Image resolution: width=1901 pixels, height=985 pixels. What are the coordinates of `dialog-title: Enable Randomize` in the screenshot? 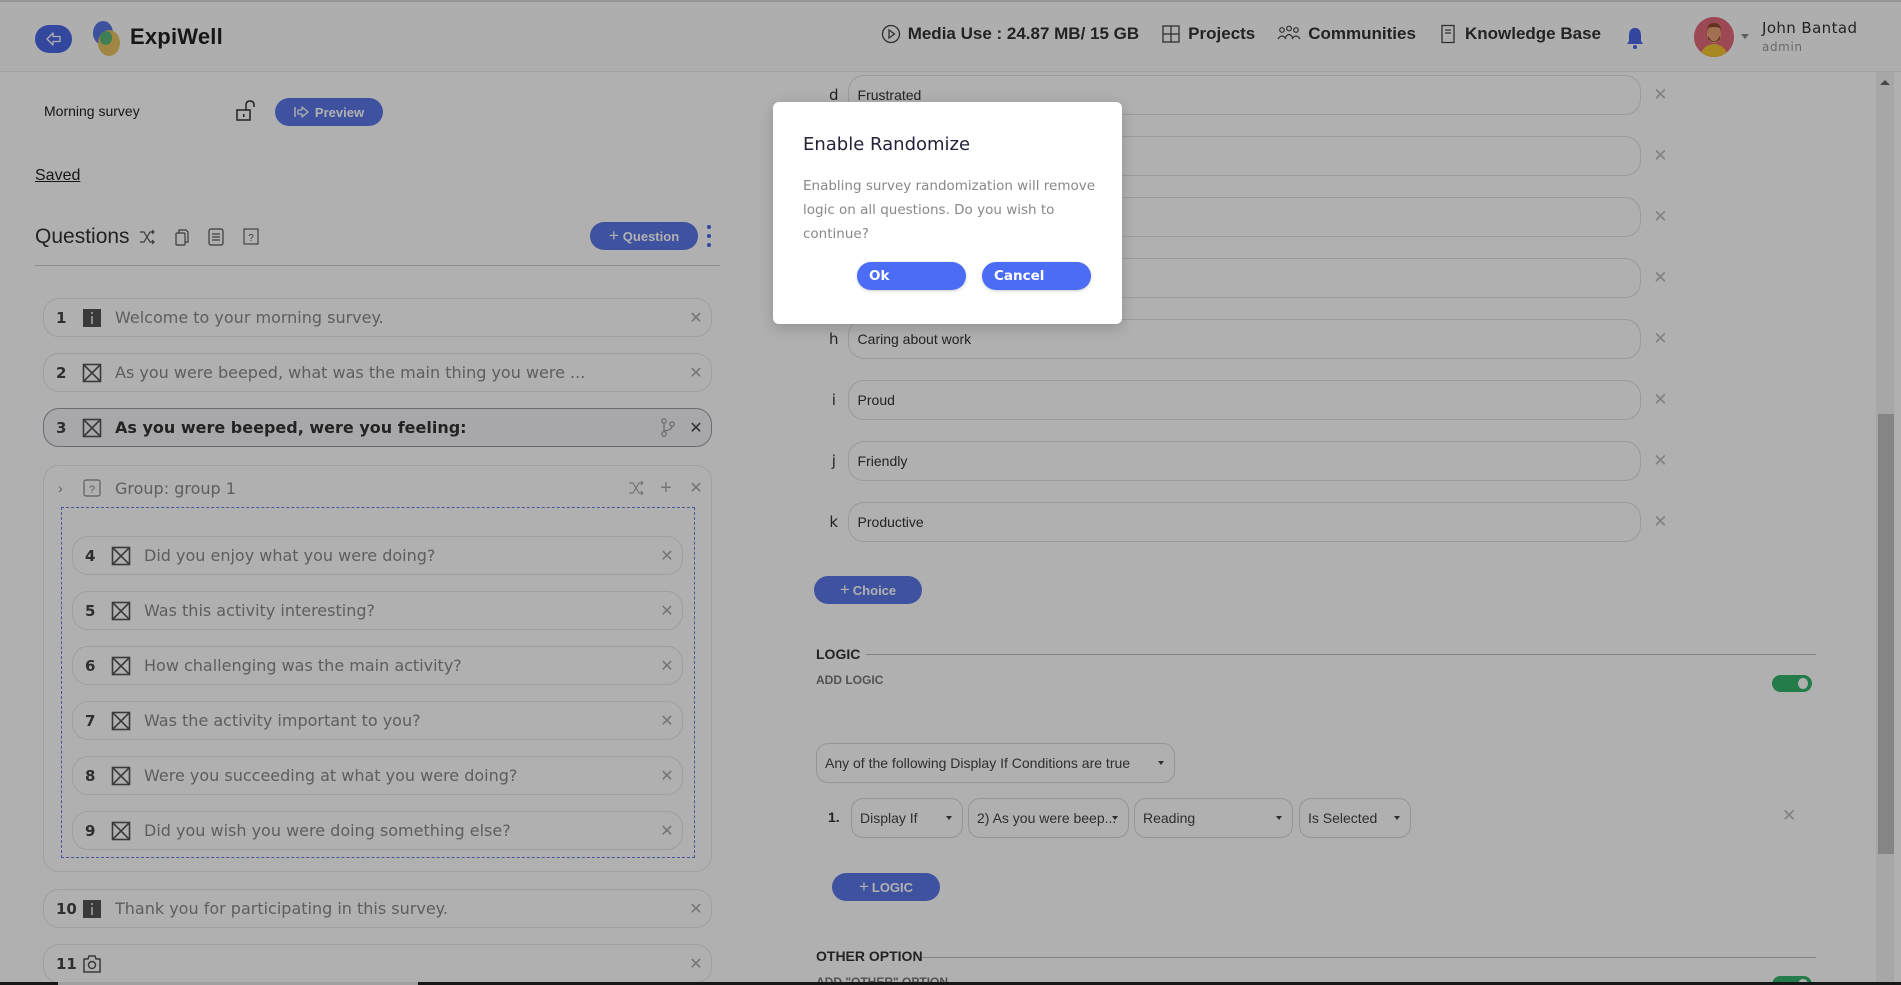 It's located at (887, 144).